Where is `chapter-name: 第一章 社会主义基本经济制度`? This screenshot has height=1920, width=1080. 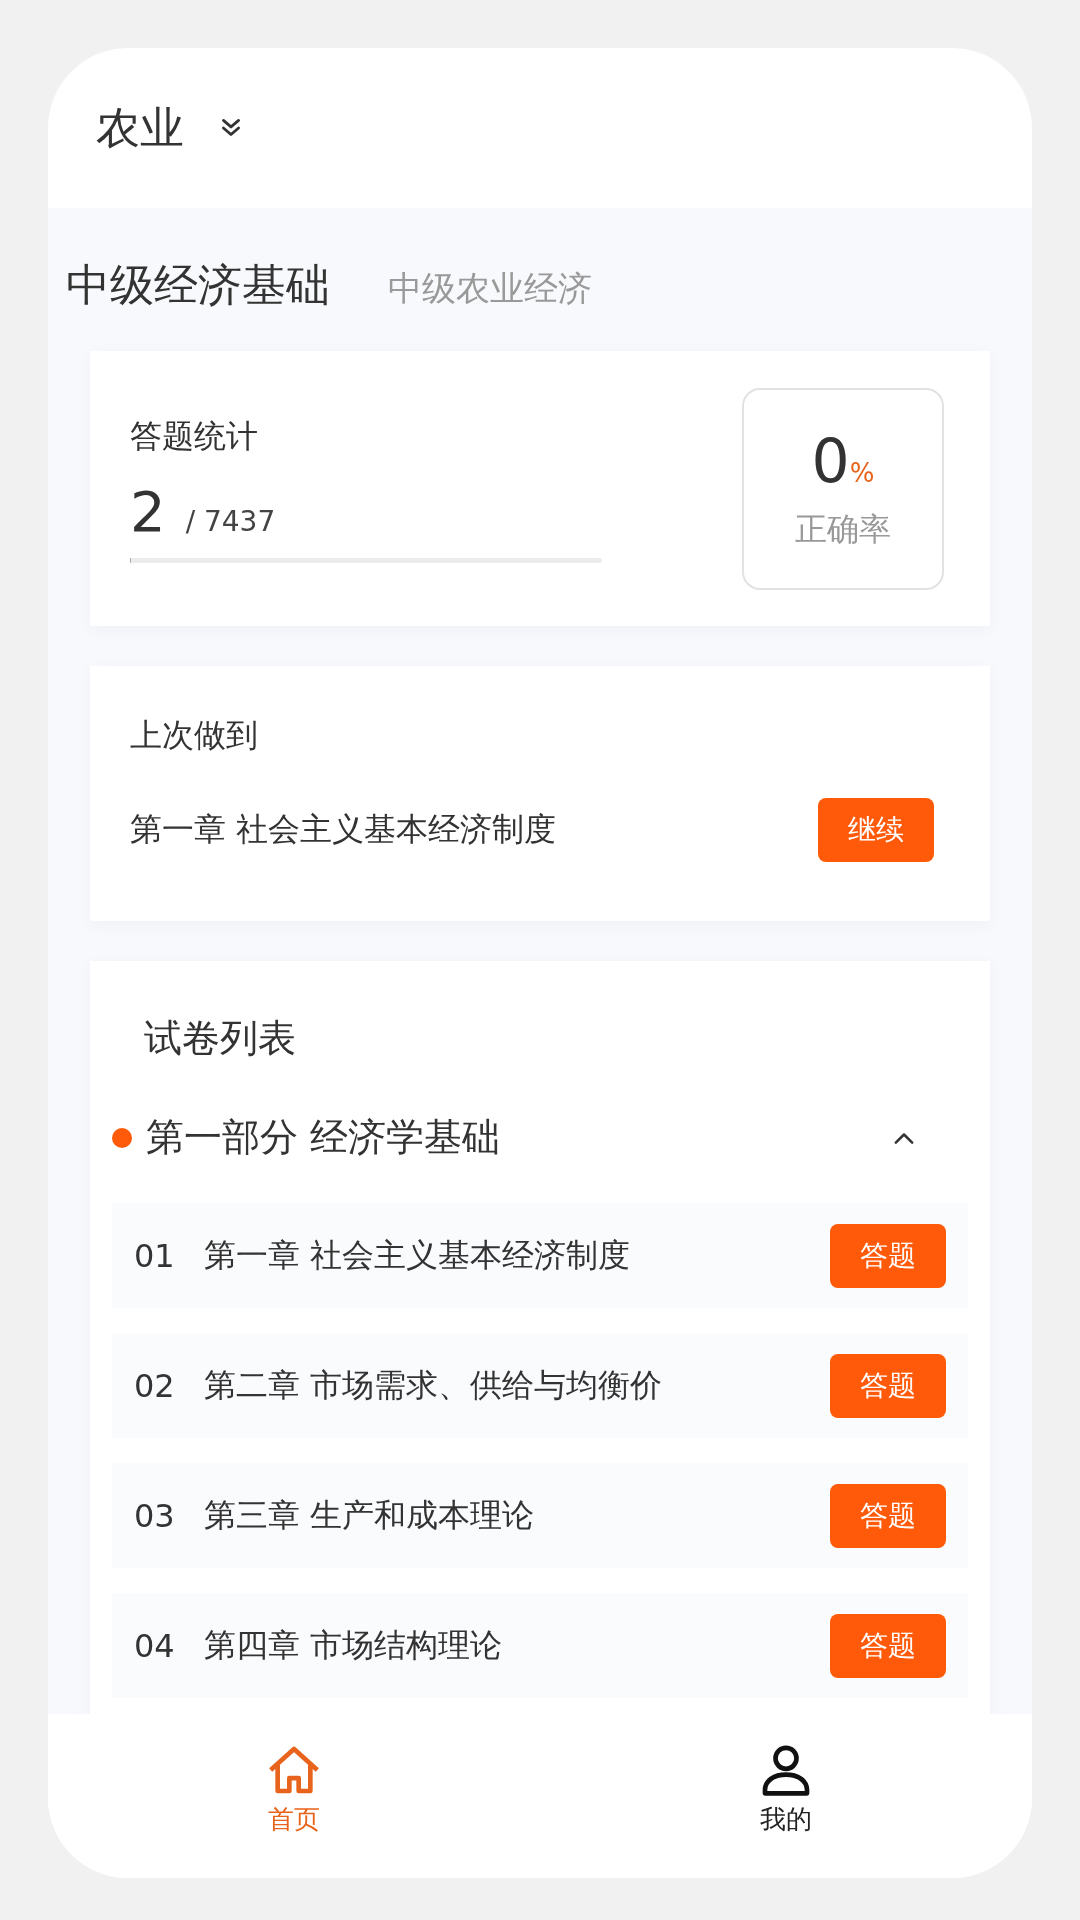 chapter-name: 第一章 社会主义基本经济制度 is located at coordinates (343, 829).